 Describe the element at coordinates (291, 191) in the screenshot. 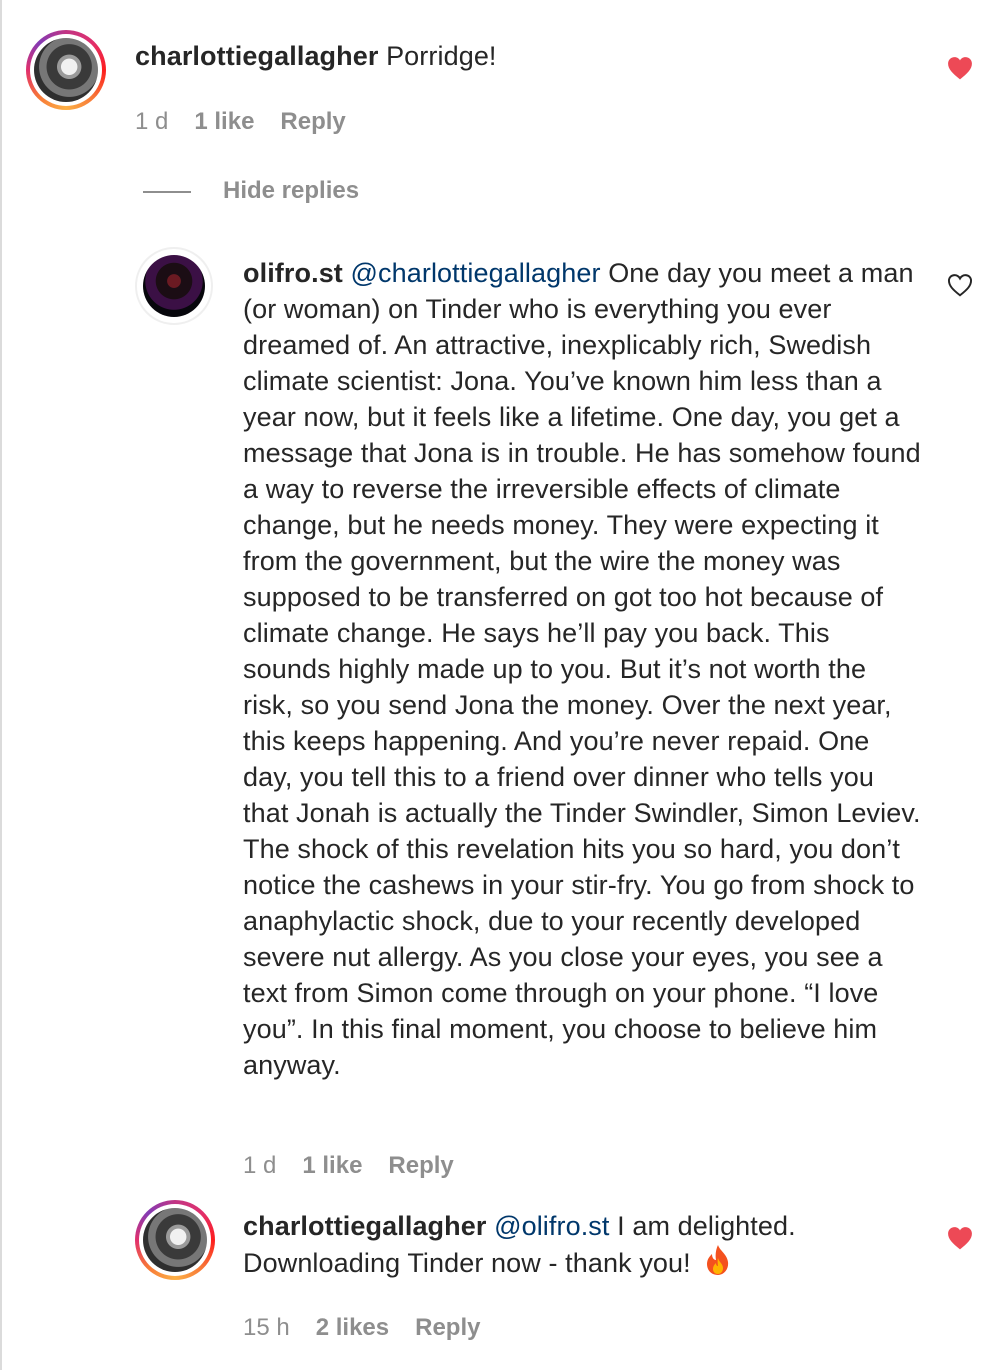

I see `hide-replies-button: Hide replies` at that location.